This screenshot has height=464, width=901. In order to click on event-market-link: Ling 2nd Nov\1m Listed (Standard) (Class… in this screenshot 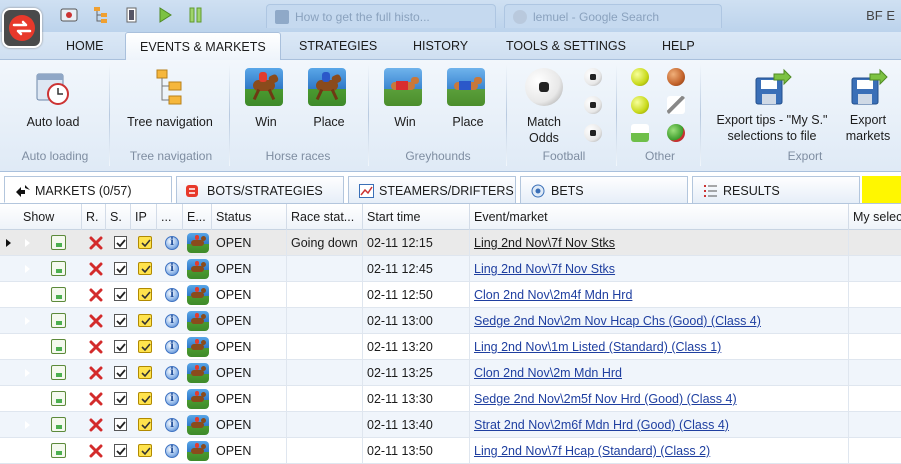, I will do `click(659, 347)`.